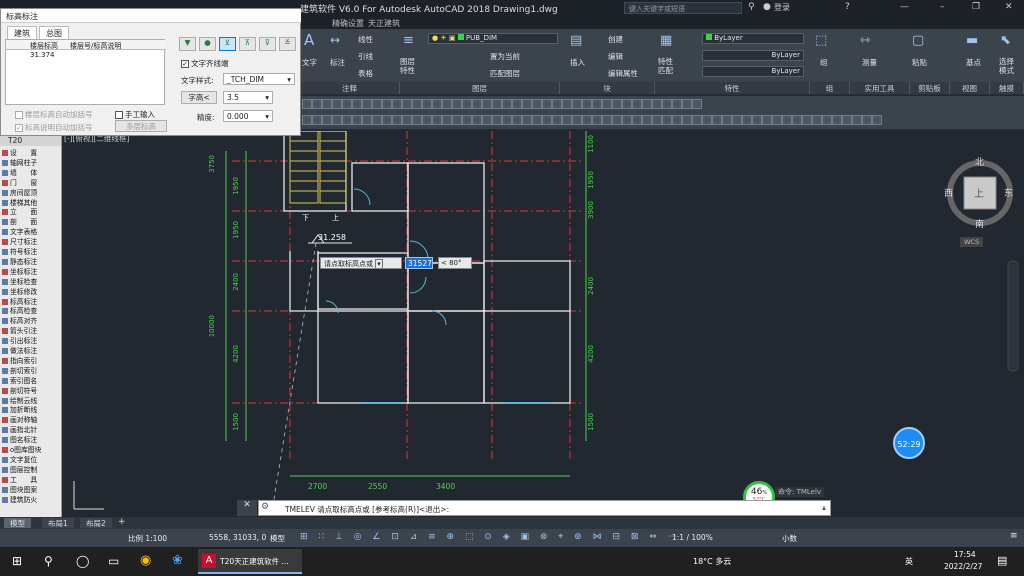 The image size is (1024, 576). Describe the element at coordinates (979, 161) in the screenshot. I see `compass-north: 北` at that location.